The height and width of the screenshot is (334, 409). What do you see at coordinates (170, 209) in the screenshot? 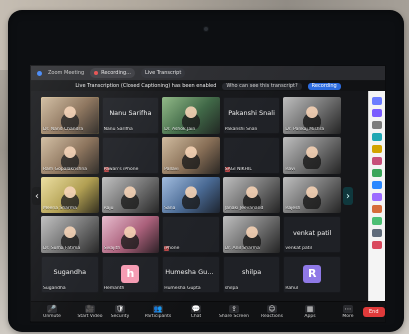
I see `participant-name: Sana` at bounding box center [170, 209].